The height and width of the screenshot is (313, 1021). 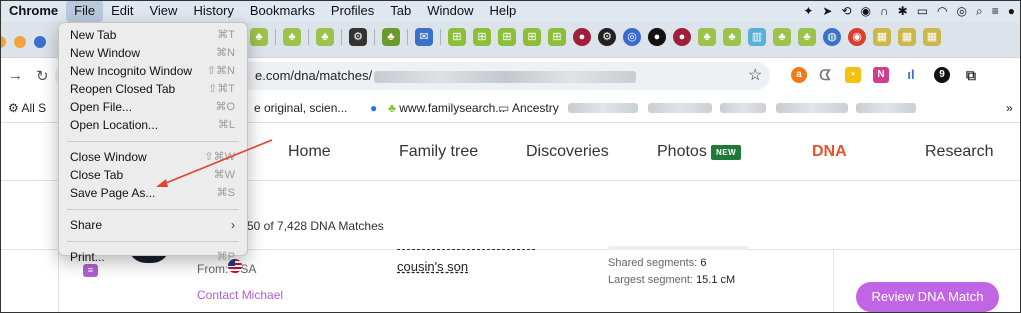 What do you see at coordinates (213, 11) in the screenshot?
I see `menubar-history: History` at bounding box center [213, 11].